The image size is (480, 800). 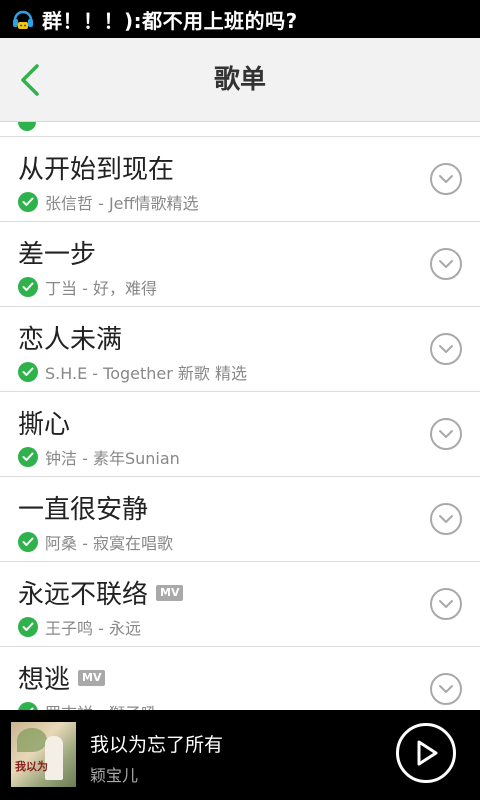 I want to click on song-title-line: 差一步, so click(x=57, y=252).